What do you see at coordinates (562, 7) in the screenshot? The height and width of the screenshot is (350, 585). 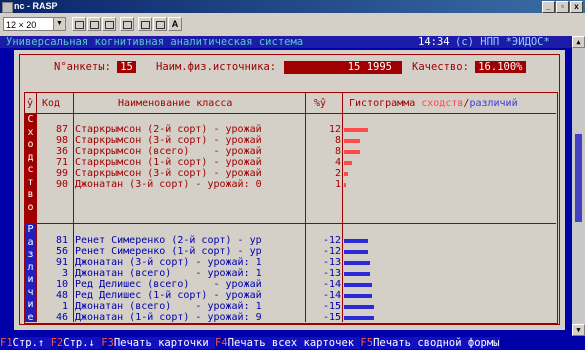 I see `maximize-button: ▫` at bounding box center [562, 7].